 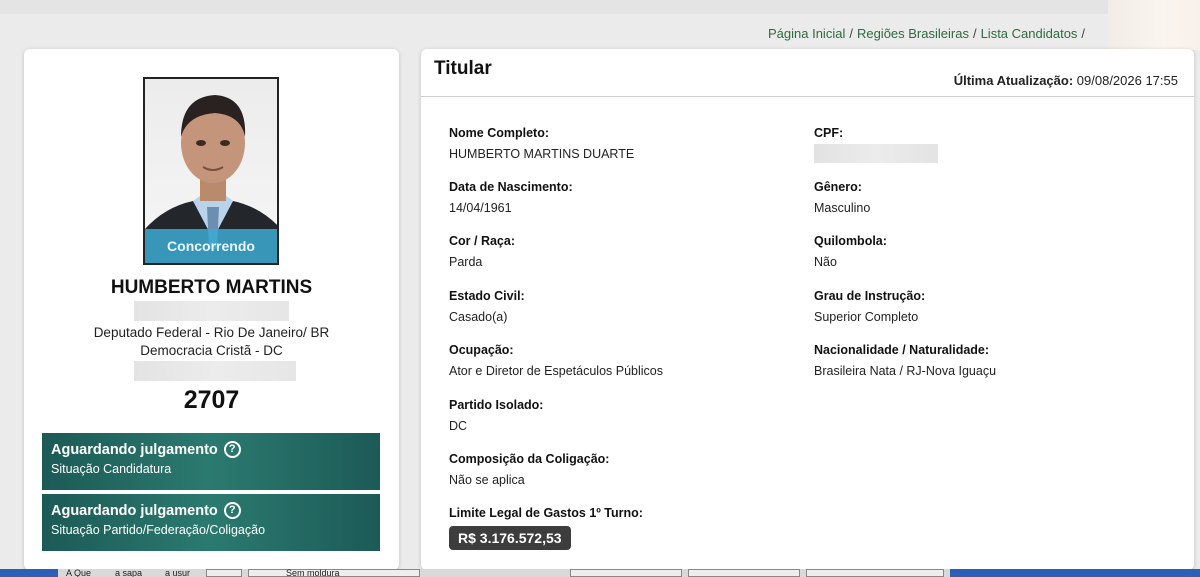 What do you see at coordinates (158, 530) in the screenshot?
I see `status-subtitle: Situação Partido/Federação/Coligação` at bounding box center [158, 530].